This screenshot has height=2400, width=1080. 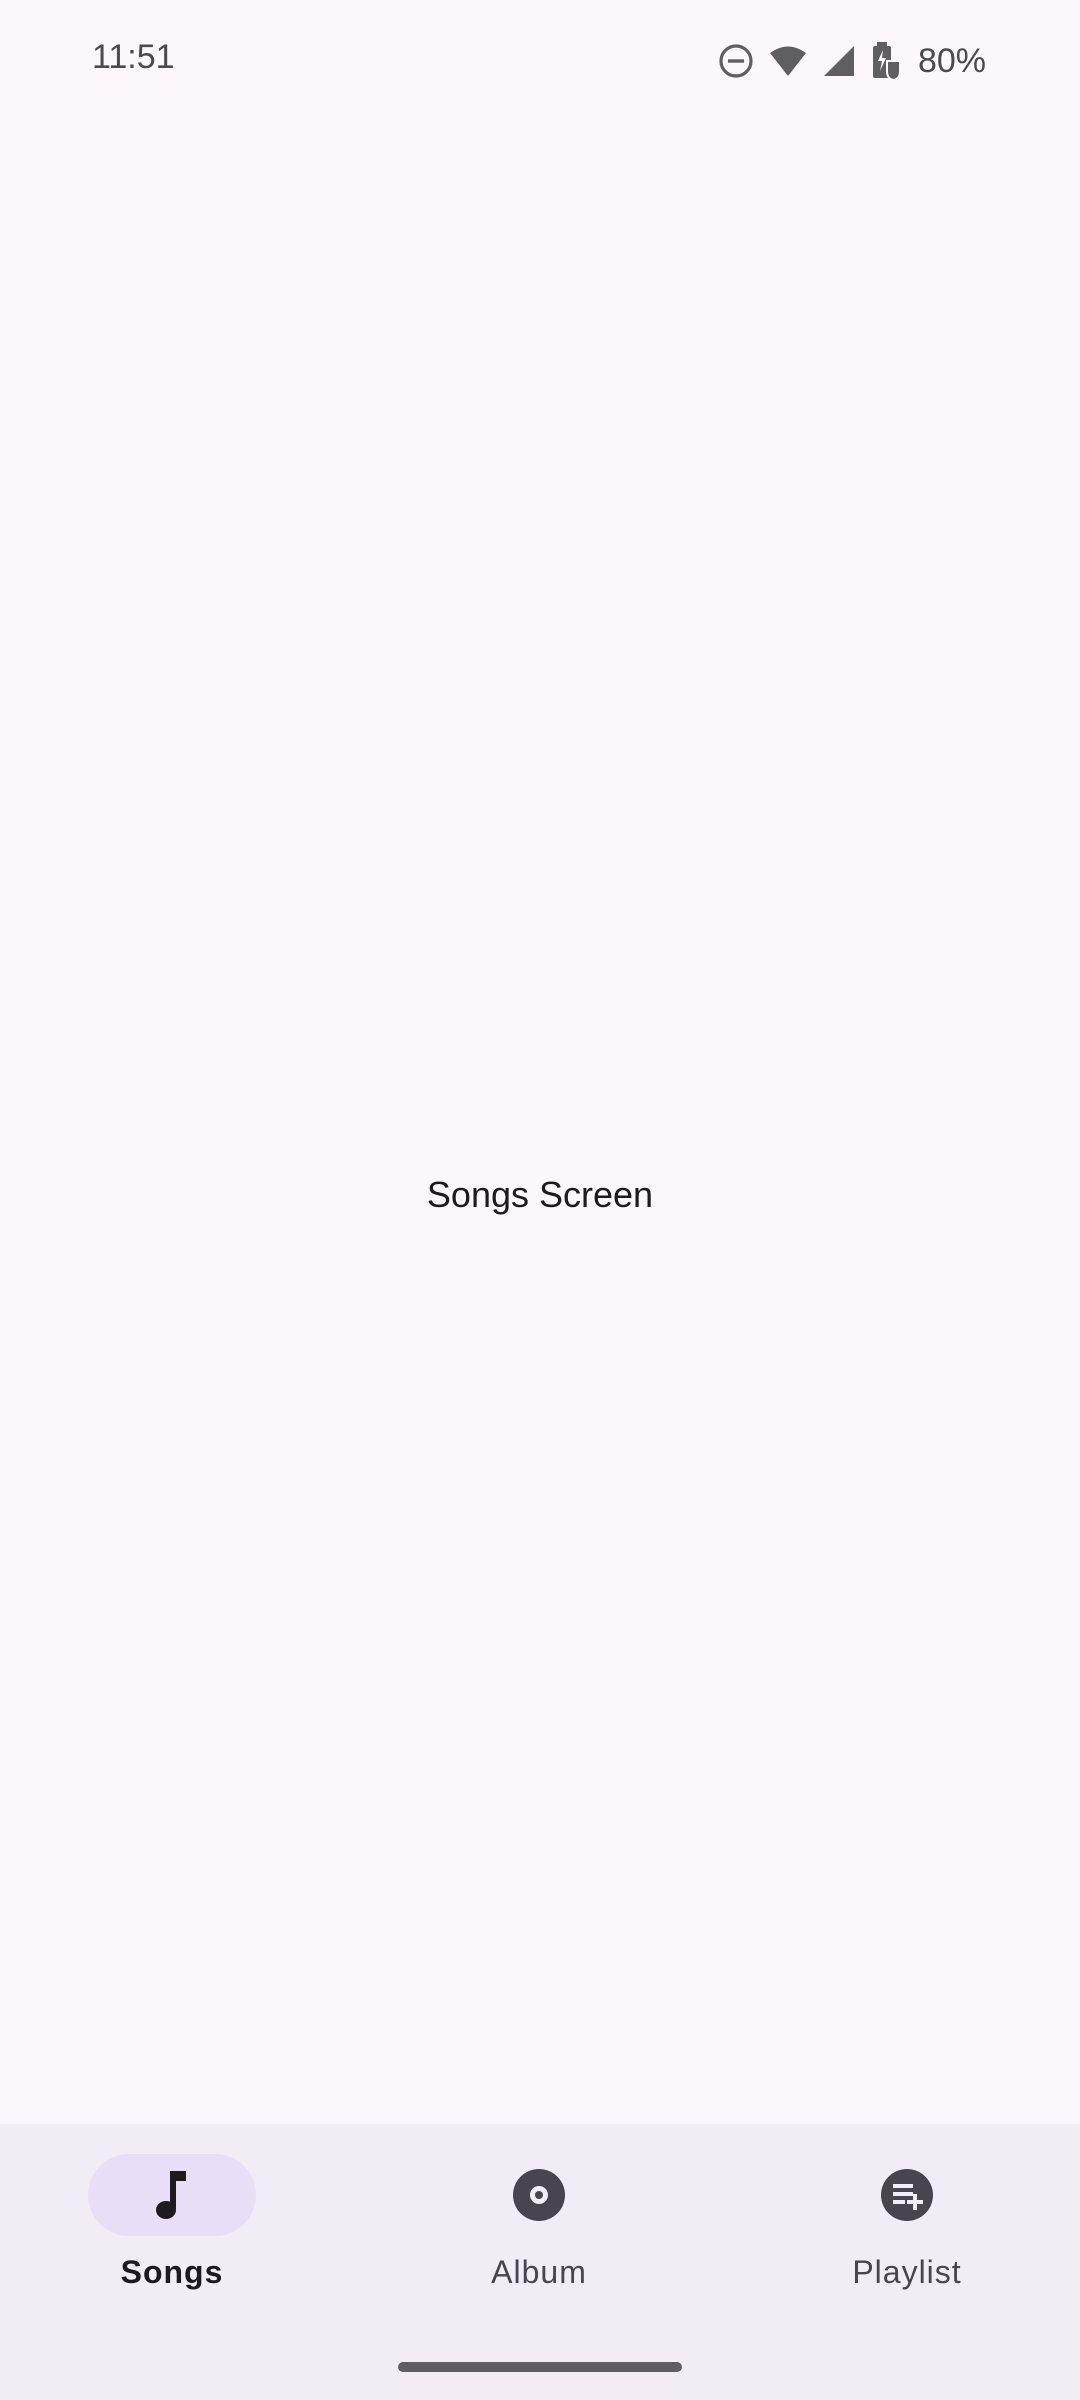 I want to click on status-time: 11:51, so click(x=133, y=57).